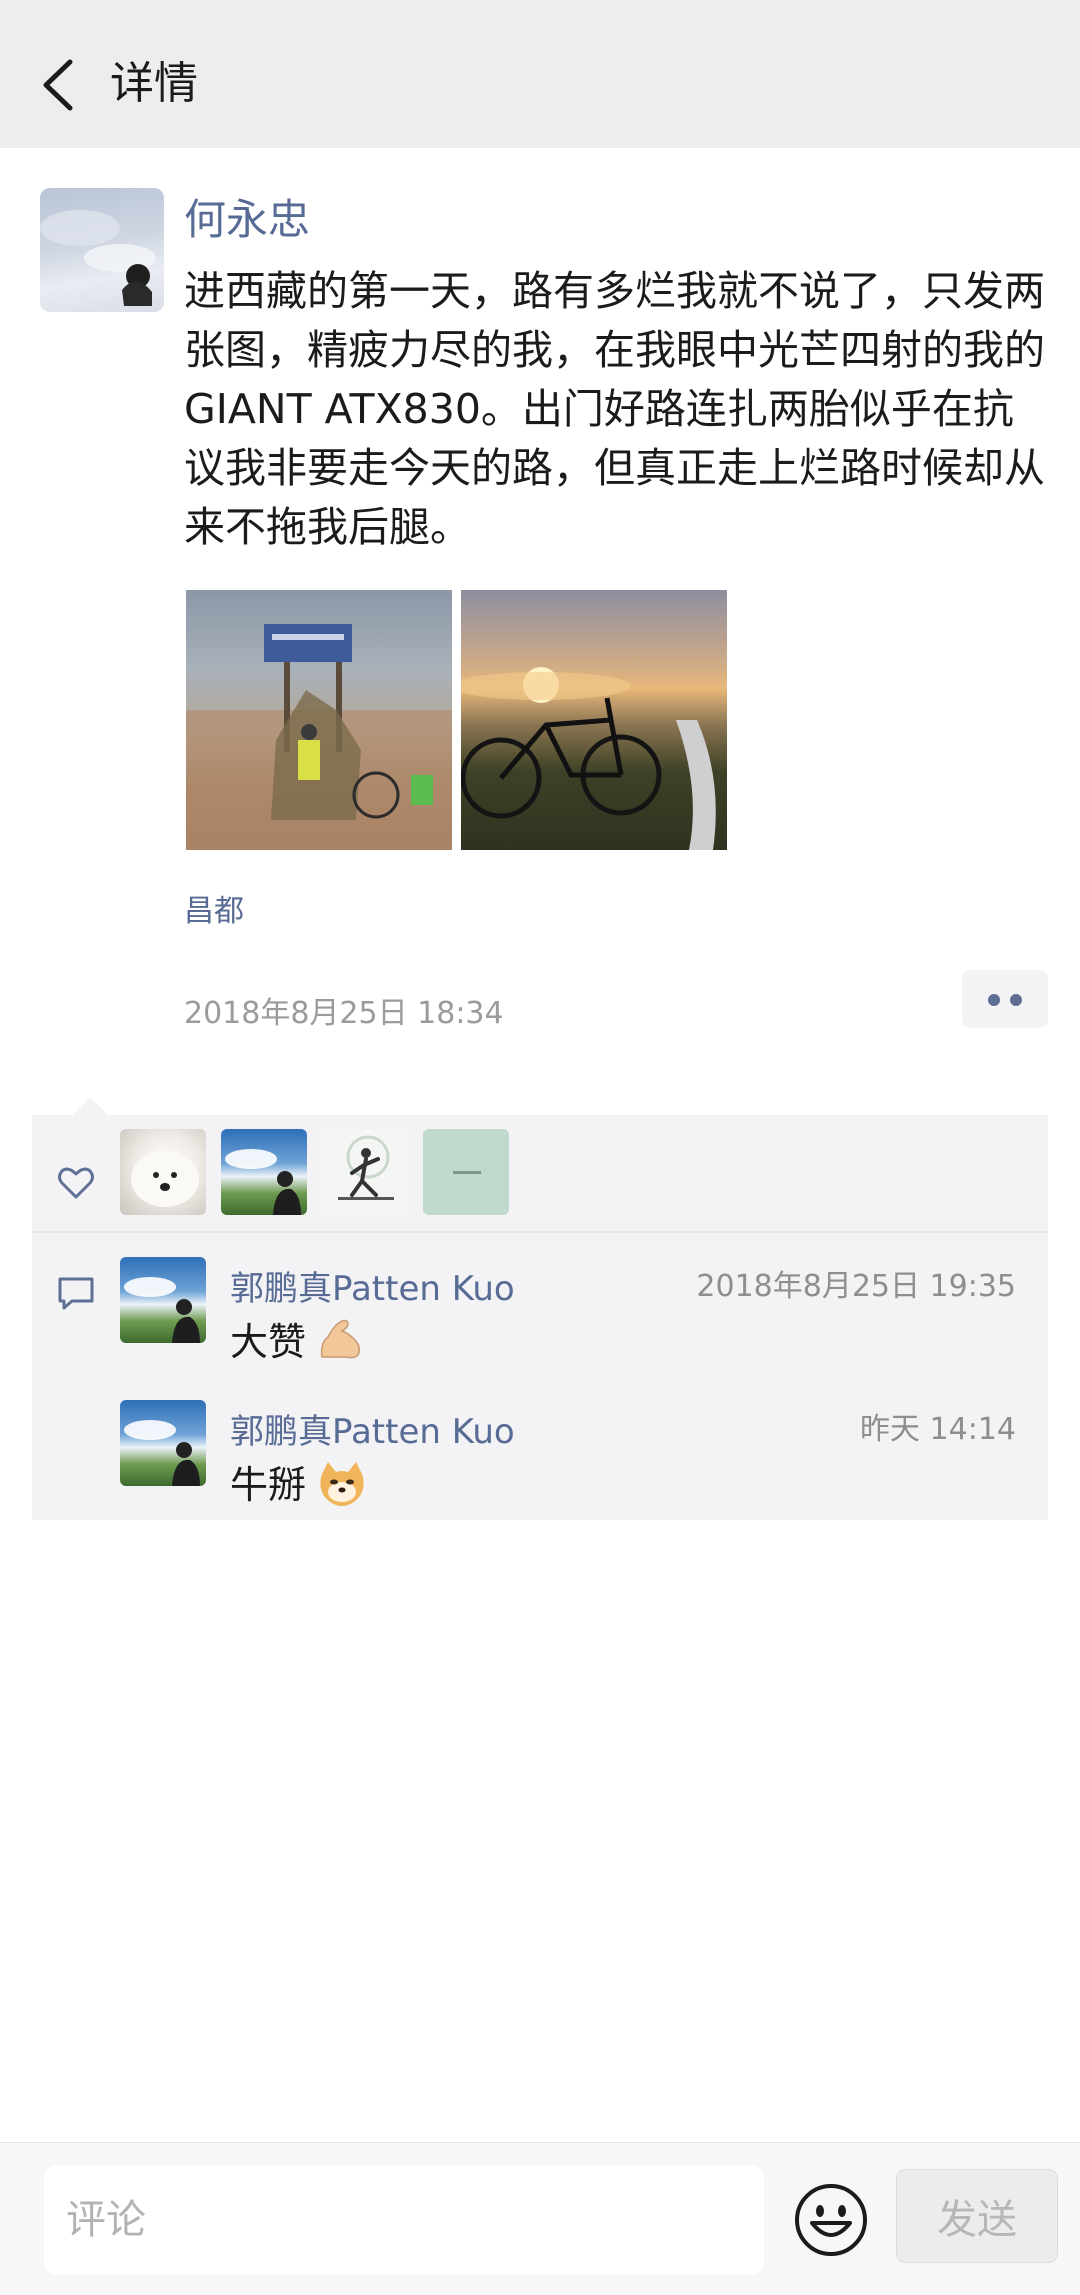  Describe the element at coordinates (247, 220) in the screenshot. I see `post-author-name: 何永忠` at that location.